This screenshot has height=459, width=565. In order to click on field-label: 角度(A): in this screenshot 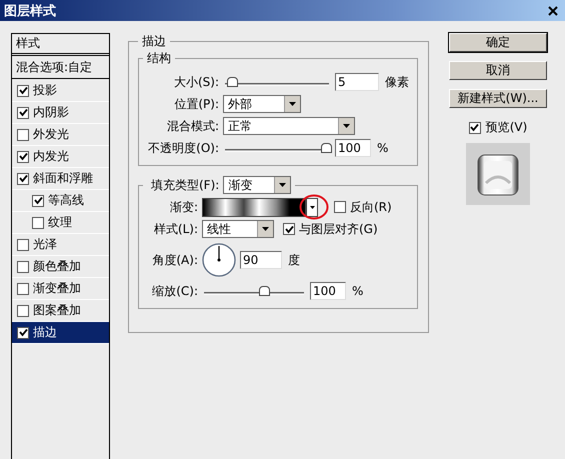, I will do `click(174, 260)`.